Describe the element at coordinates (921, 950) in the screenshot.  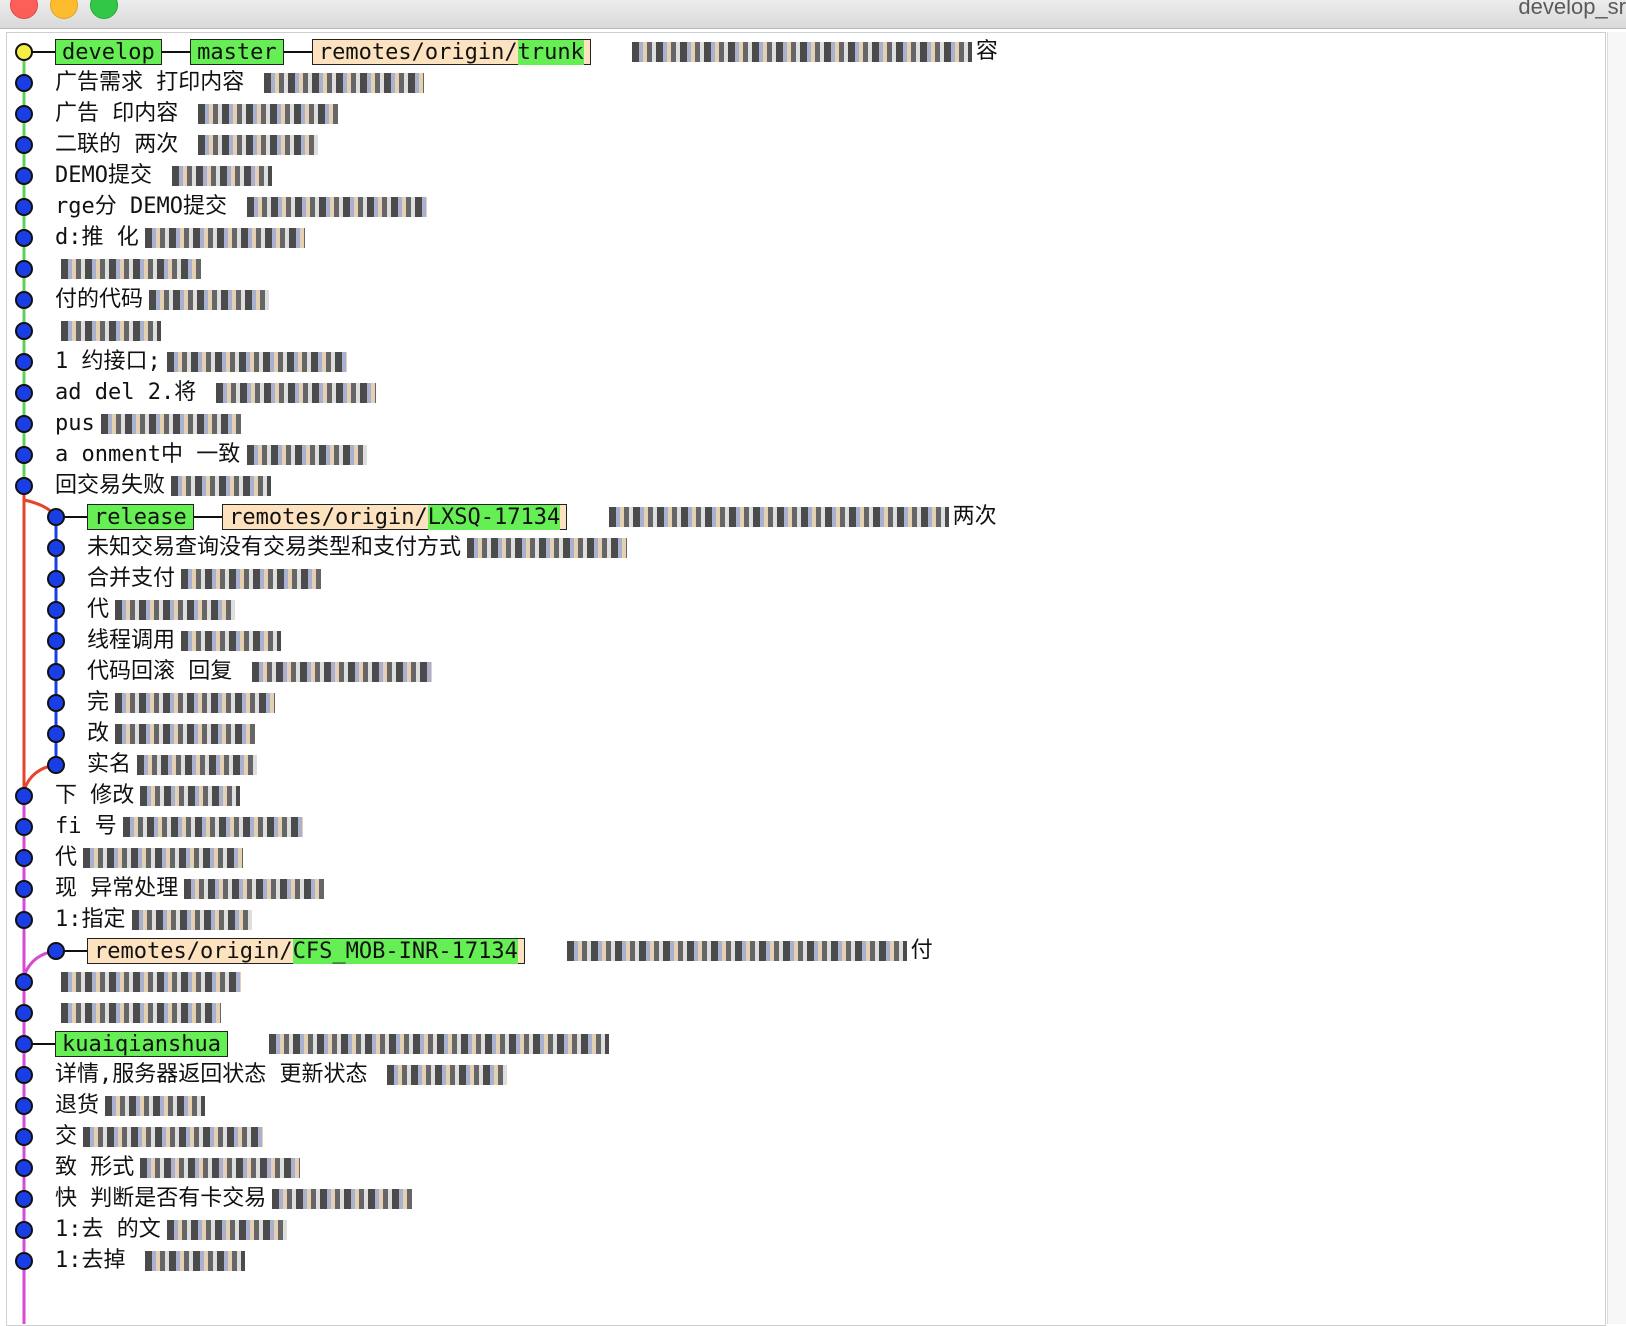
I see `commit-message: 付` at that location.